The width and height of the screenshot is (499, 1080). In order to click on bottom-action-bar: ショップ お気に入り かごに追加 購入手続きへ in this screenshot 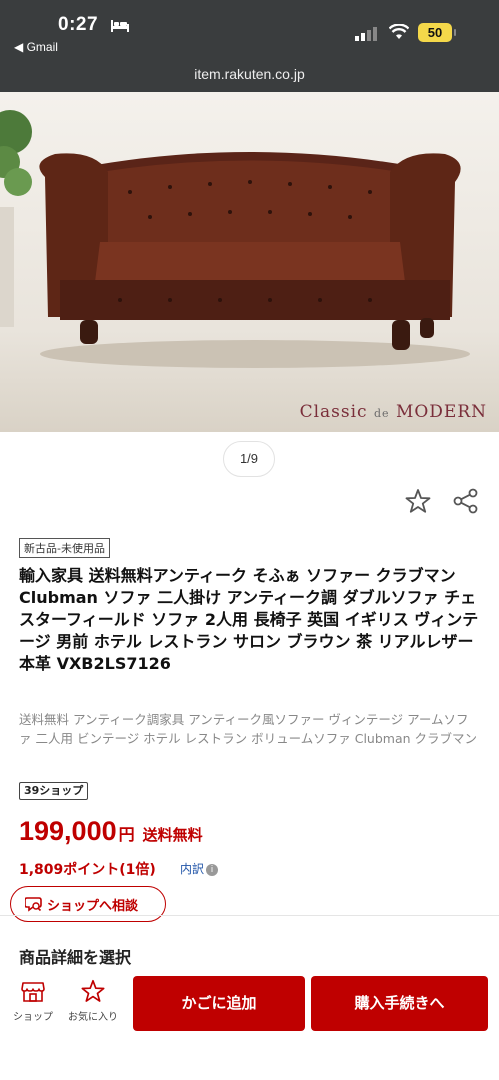, I will do `click(249, 1023)`.